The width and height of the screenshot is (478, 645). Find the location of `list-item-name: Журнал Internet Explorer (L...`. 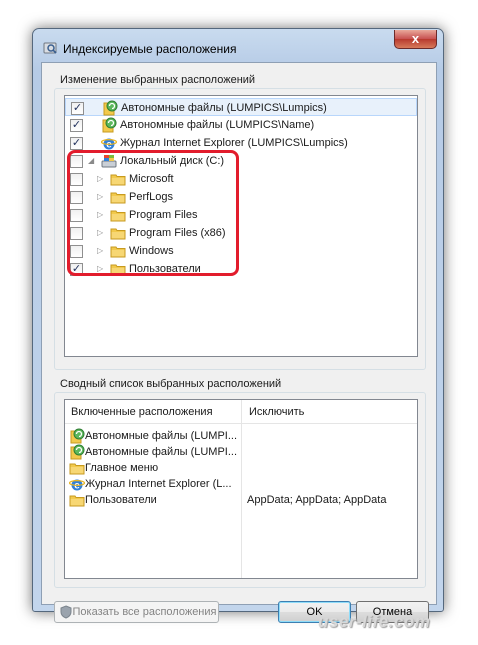

list-item-name: Журнал Internet Explorer (L... is located at coordinates (158, 484).